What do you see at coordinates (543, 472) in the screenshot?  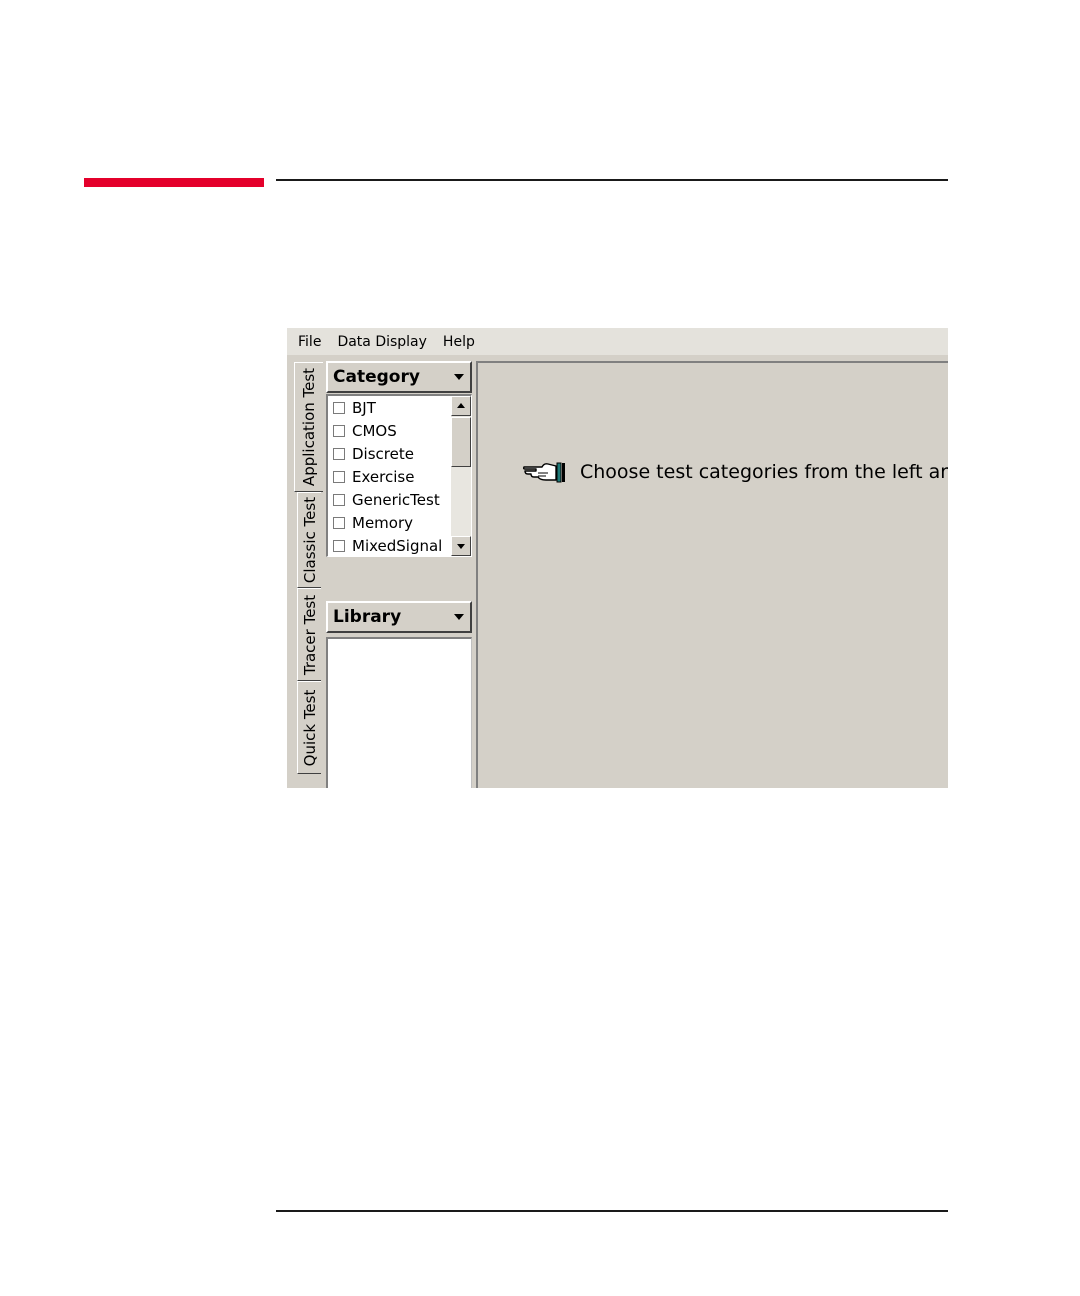 I see `pointing-hand-icon` at bounding box center [543, 472].